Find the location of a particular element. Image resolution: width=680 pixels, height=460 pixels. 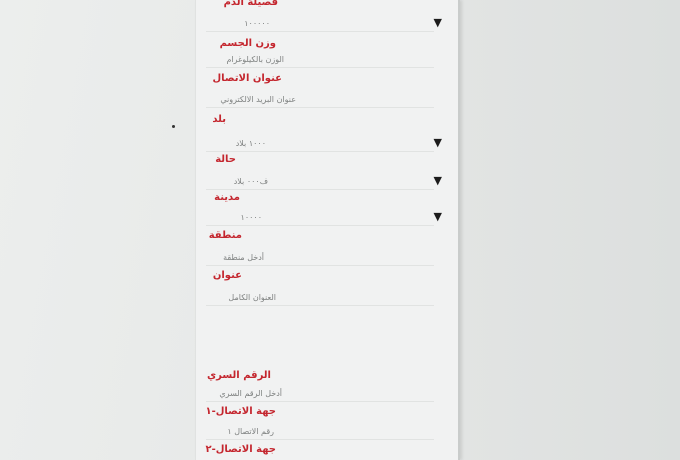

country-select: ١٠٠٠ بلاد ▼ is located at coordinates (325, 144).